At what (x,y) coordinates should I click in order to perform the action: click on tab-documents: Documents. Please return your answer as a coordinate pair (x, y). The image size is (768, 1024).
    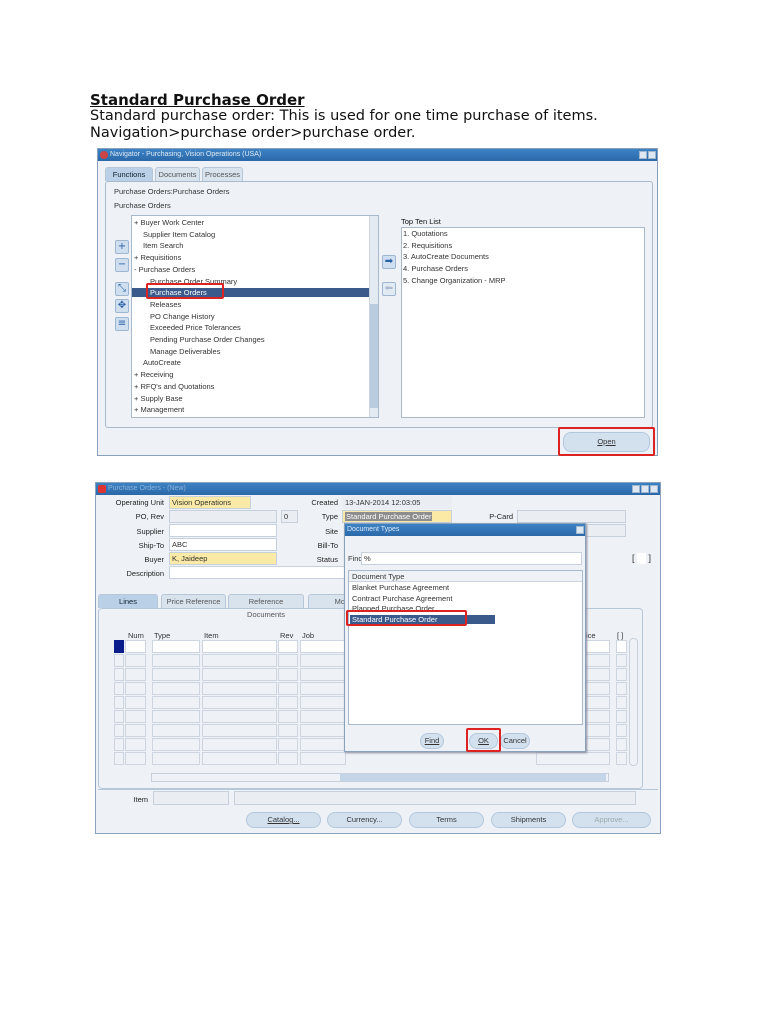
    Looking at the image, I should click on (177, 174).